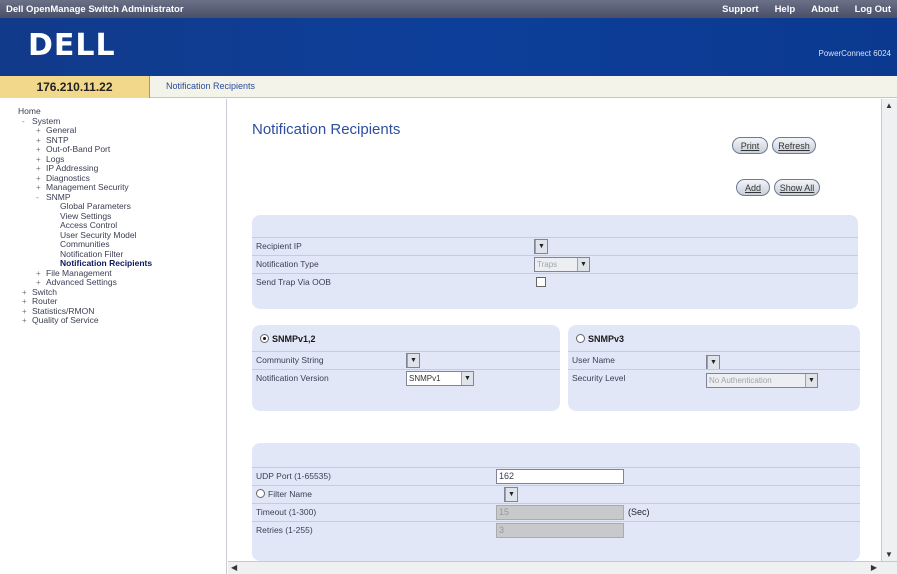  Describe the element at coordinates (65, 320) in the screenshot. I see `tree-item-label: Quality of Service` at that location.